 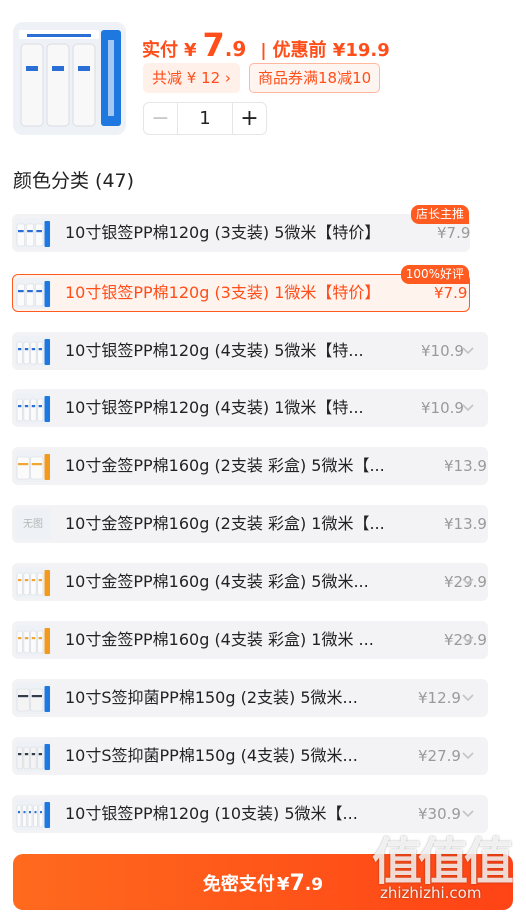 I want to click on sku-option: 10寸S签抑菌PP棉150g (4支装) 5微米... ¥27.9, so click(x=250, y=756).